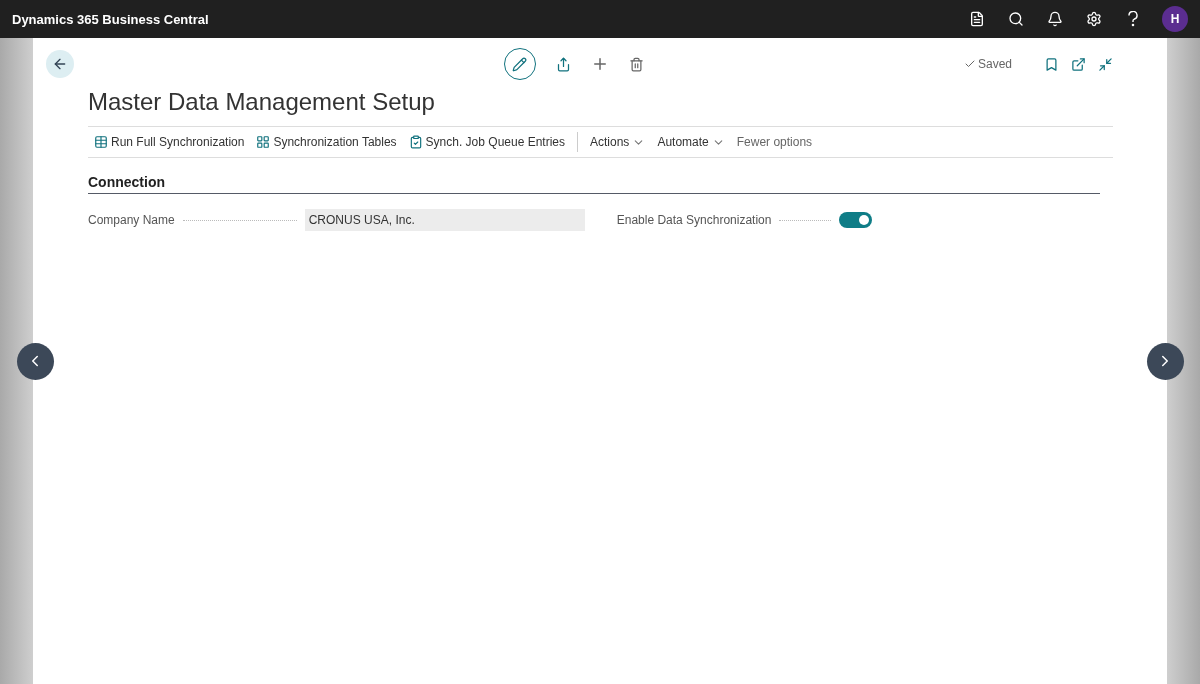  Describe the element at coordinates (111, 19) in the screenshot. I see `app-title: Dynamics 365 Business Central` at that location.